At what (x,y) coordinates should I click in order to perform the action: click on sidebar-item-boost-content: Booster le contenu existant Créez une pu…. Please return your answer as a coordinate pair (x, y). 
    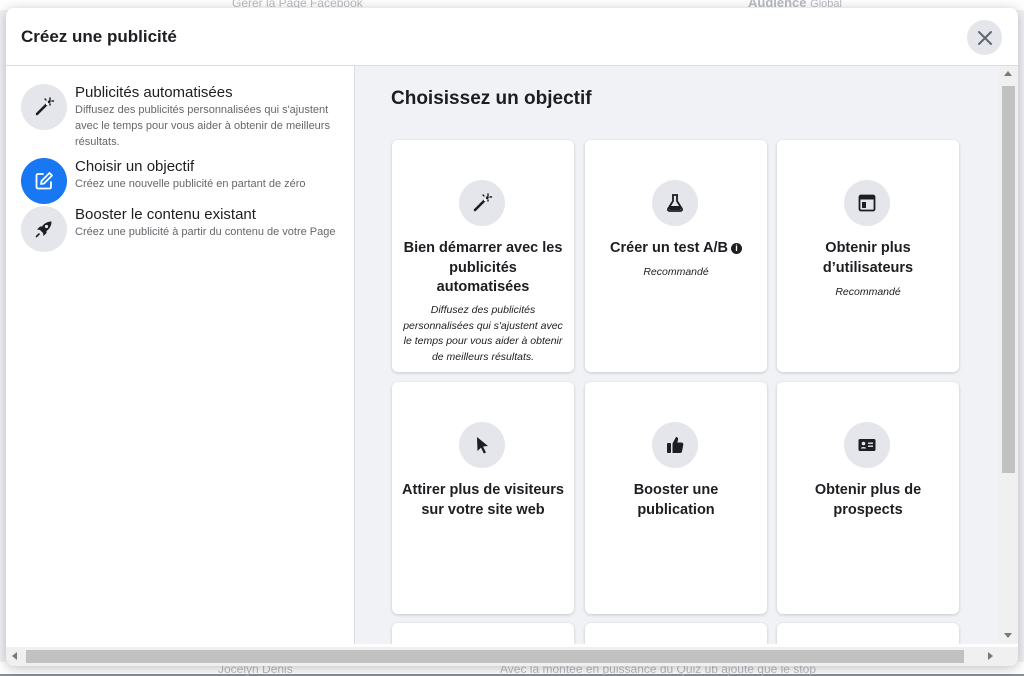
    Looking at the image, I should click on (181, 231).